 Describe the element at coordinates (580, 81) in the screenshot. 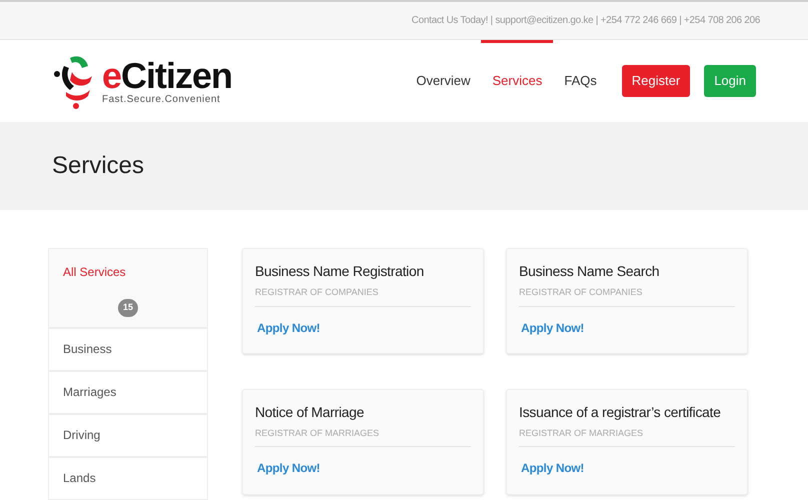

I see `nav-link: FAQs` at that location.